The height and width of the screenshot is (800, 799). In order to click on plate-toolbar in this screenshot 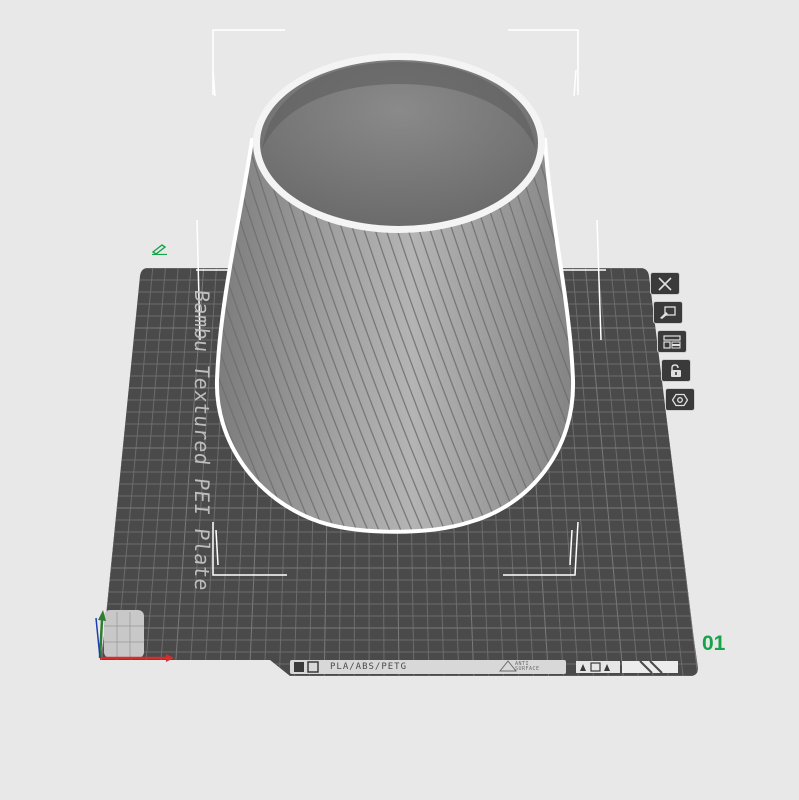, I will do `click(675, 344)`.